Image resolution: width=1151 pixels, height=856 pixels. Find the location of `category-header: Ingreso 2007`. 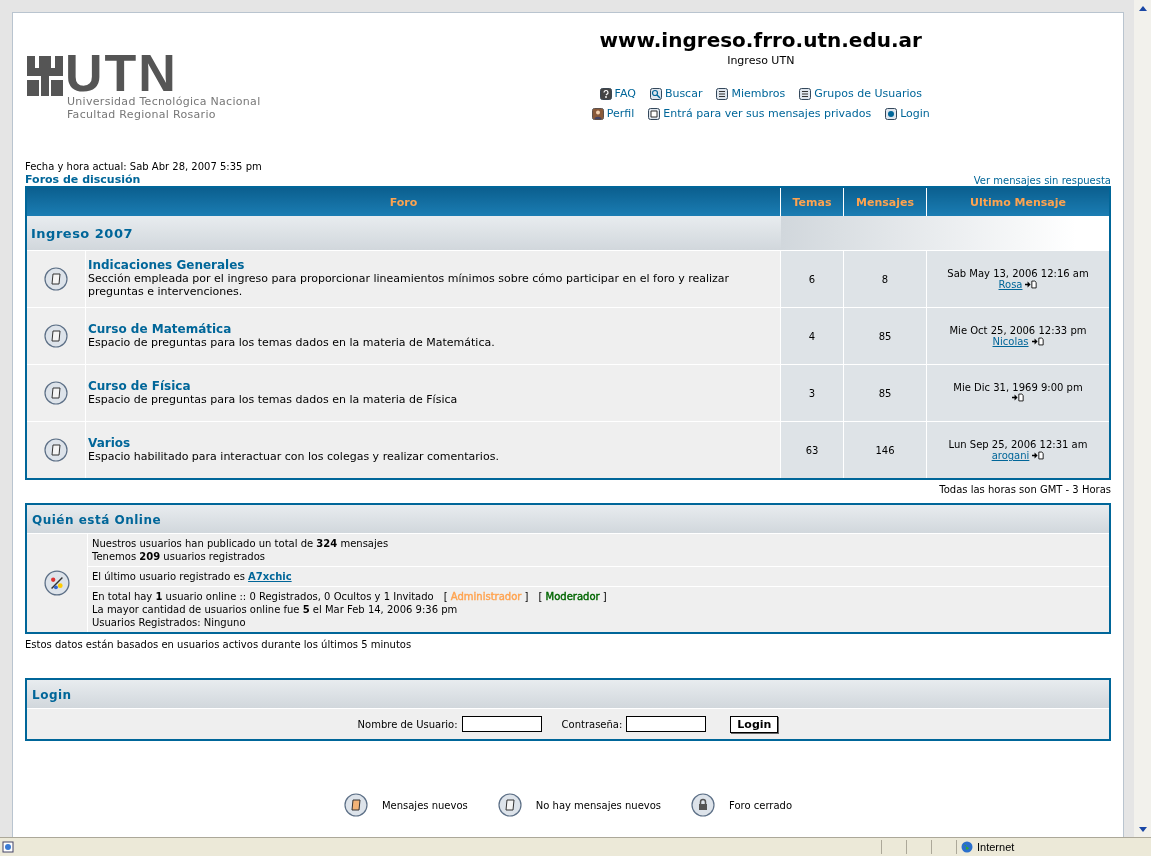

category-header: Ingreso 2007 is located at coordinates (403, 233).